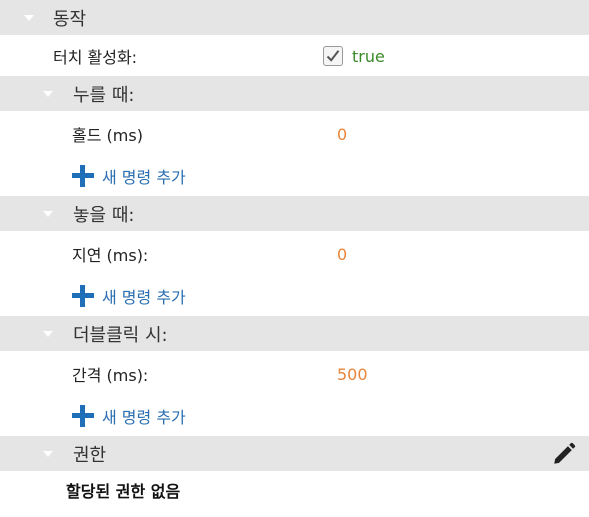 The width and height of the screenshot is (589, 517). What do you see at coordinates (352, 374) in the screenshot?
I see `interval-value: 500` at bounding box center [352, 374].